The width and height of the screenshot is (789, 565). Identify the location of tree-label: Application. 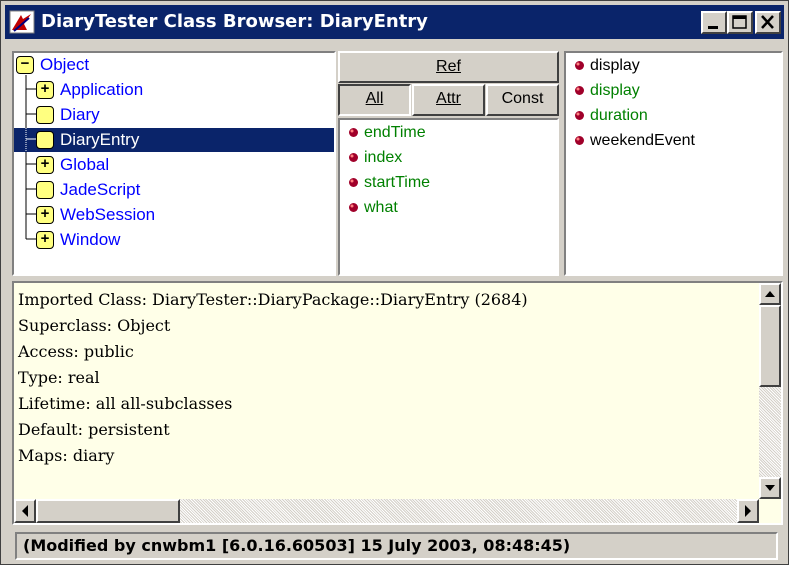
(102, 89).